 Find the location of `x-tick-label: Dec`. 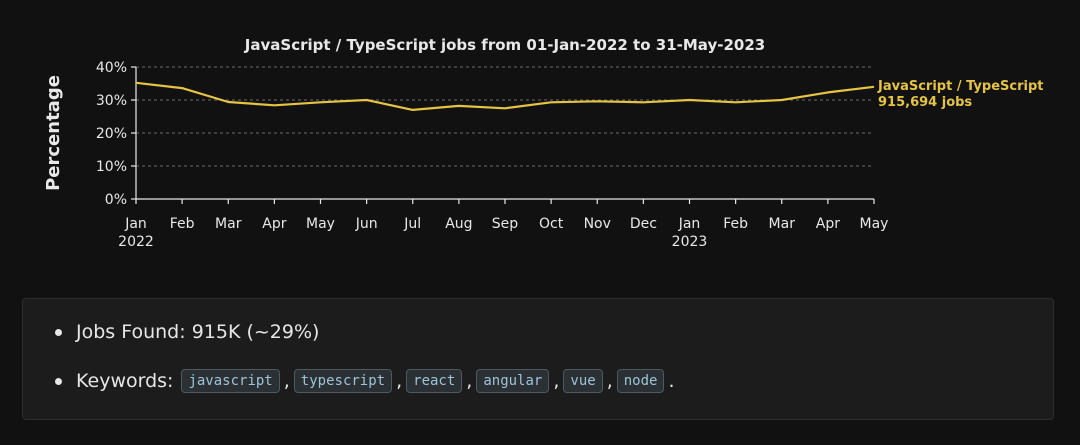

x-tick-label: Dec is located at coordinates (643, 224).